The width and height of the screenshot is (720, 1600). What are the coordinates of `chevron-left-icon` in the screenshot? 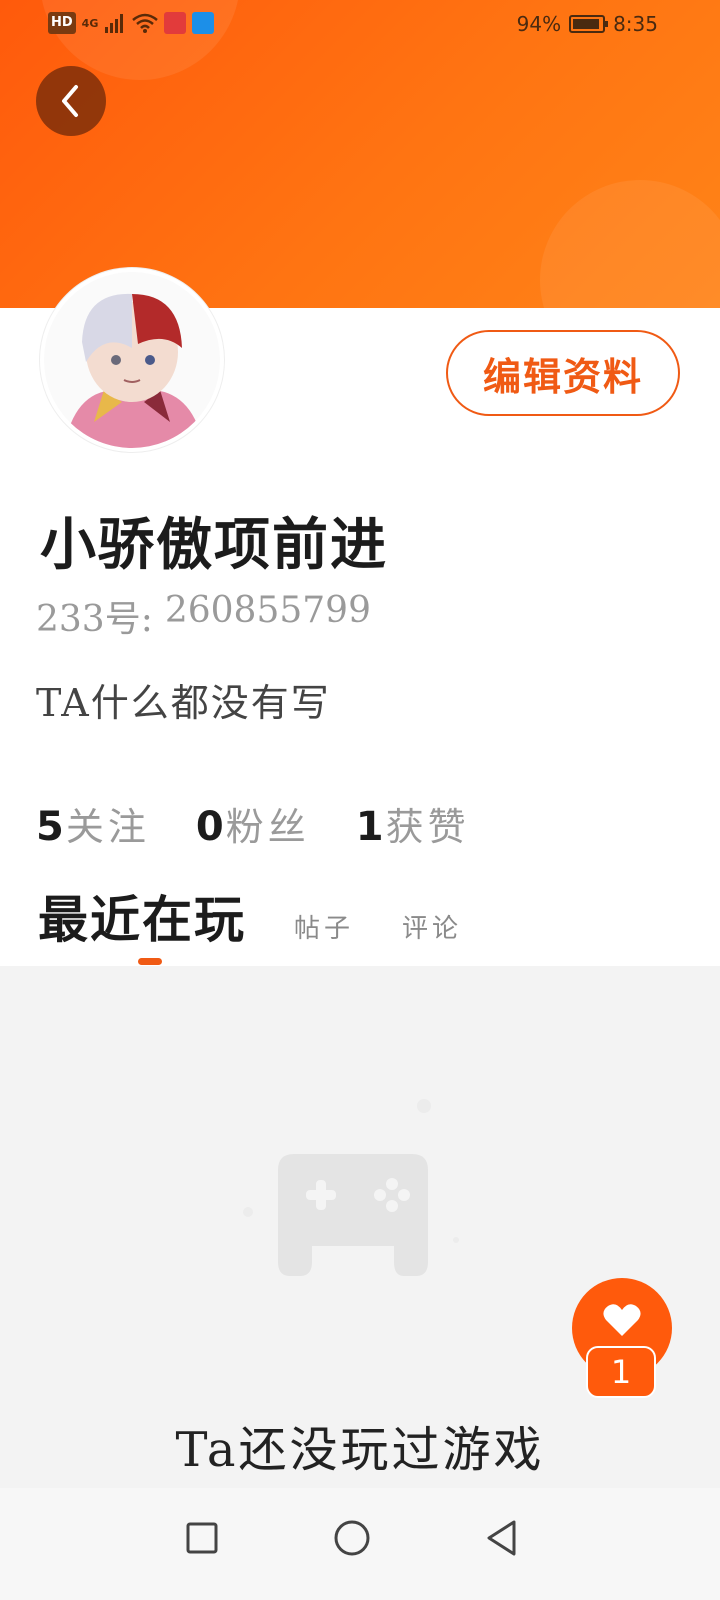 It's located at (70, 101).